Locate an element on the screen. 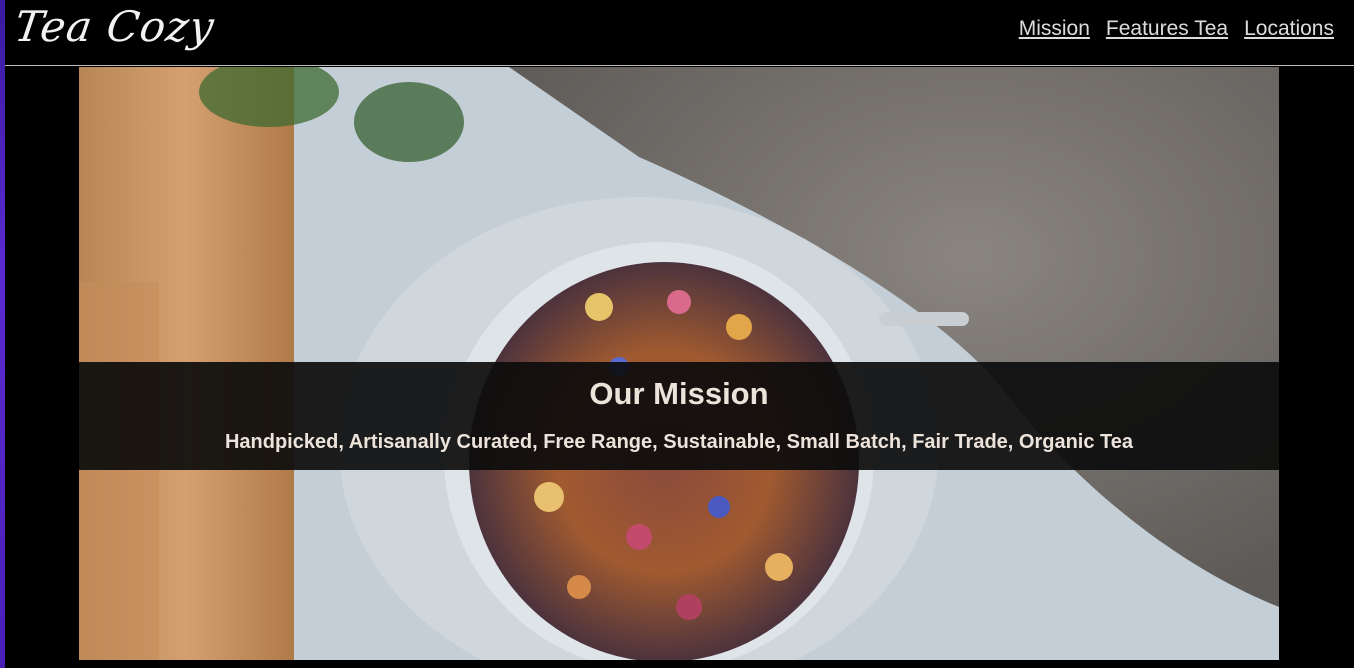  main-nav: Mission Features Tea Locations is located at coordinates (1176, 29).